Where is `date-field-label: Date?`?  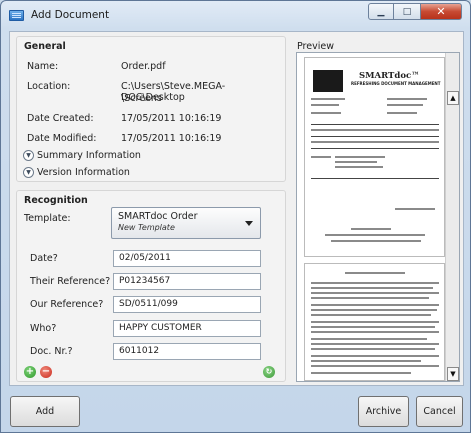 date-field-label: Date? is located at coordinates (44, 258).